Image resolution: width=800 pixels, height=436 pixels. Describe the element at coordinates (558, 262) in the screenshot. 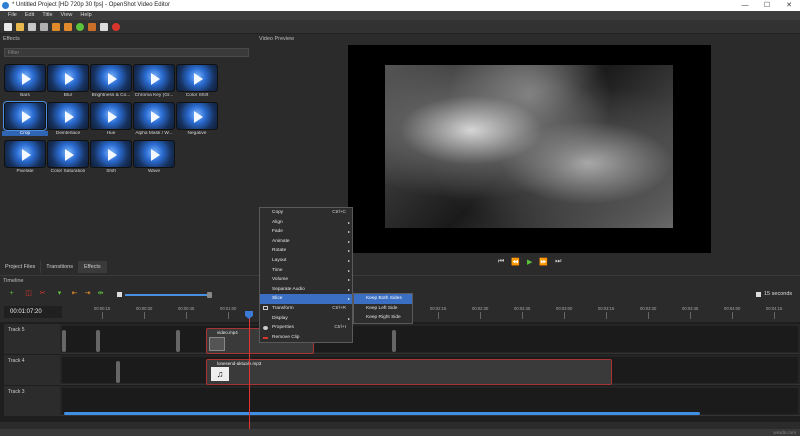

I see `jump-end-button: ⏭` at that location.